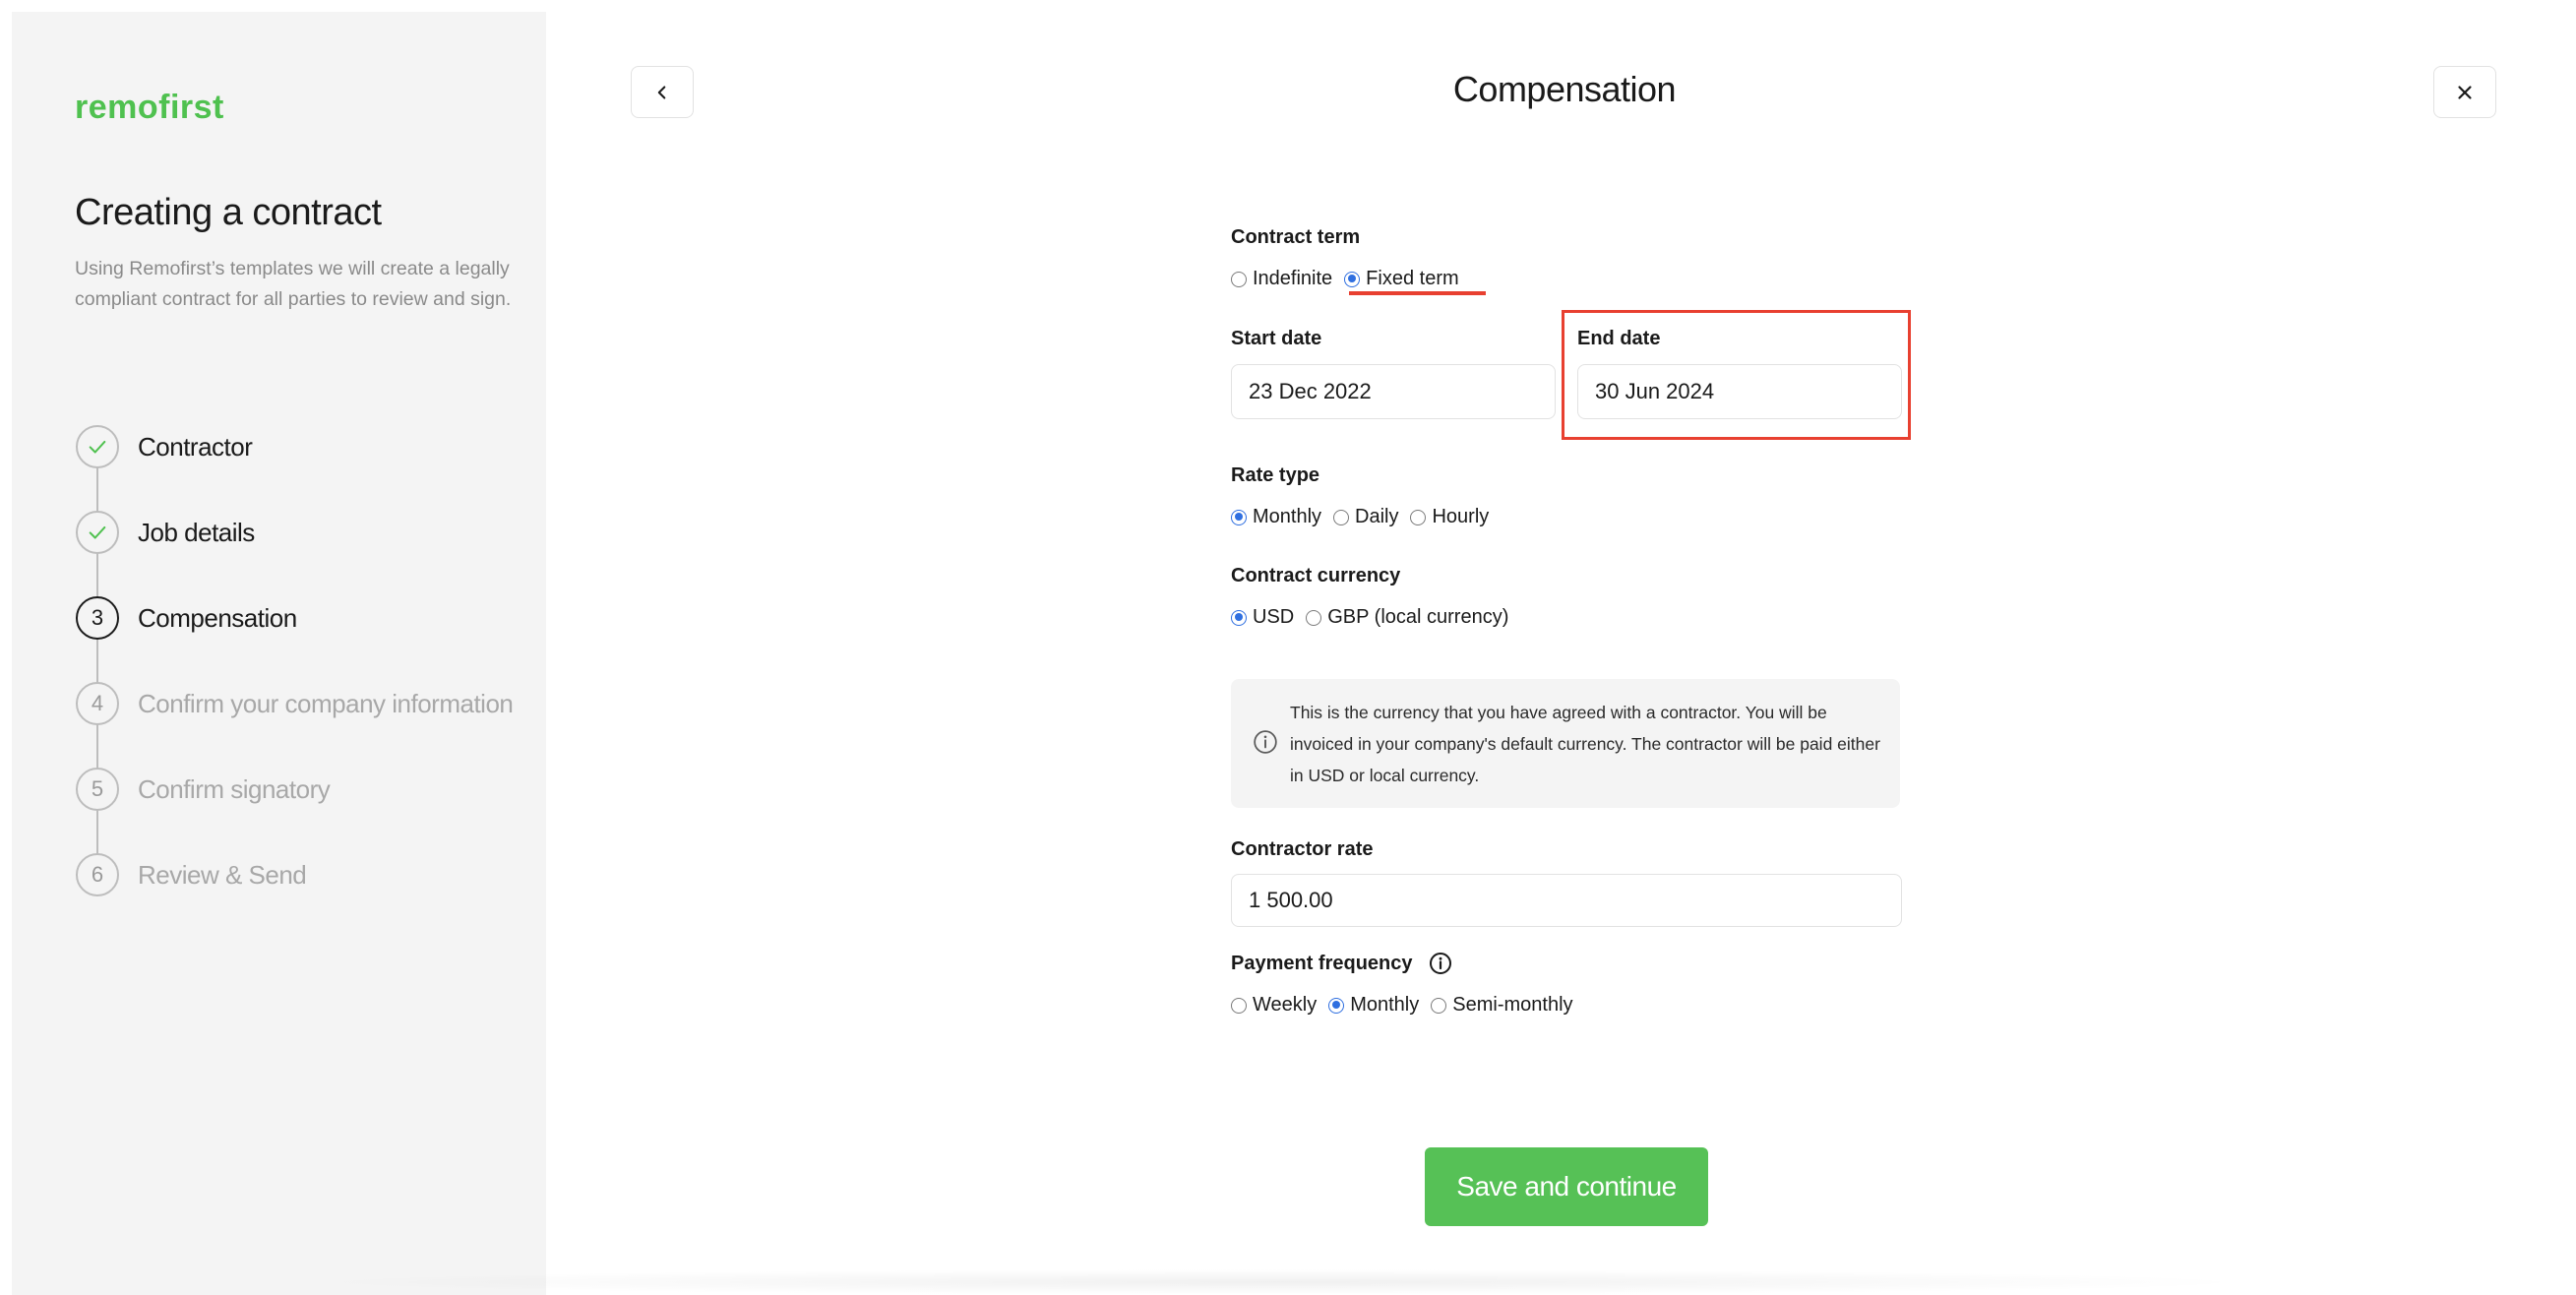 This screenshot has height=1295, width=2576. I want to click on step-label: Compensation, so click(217, 617).